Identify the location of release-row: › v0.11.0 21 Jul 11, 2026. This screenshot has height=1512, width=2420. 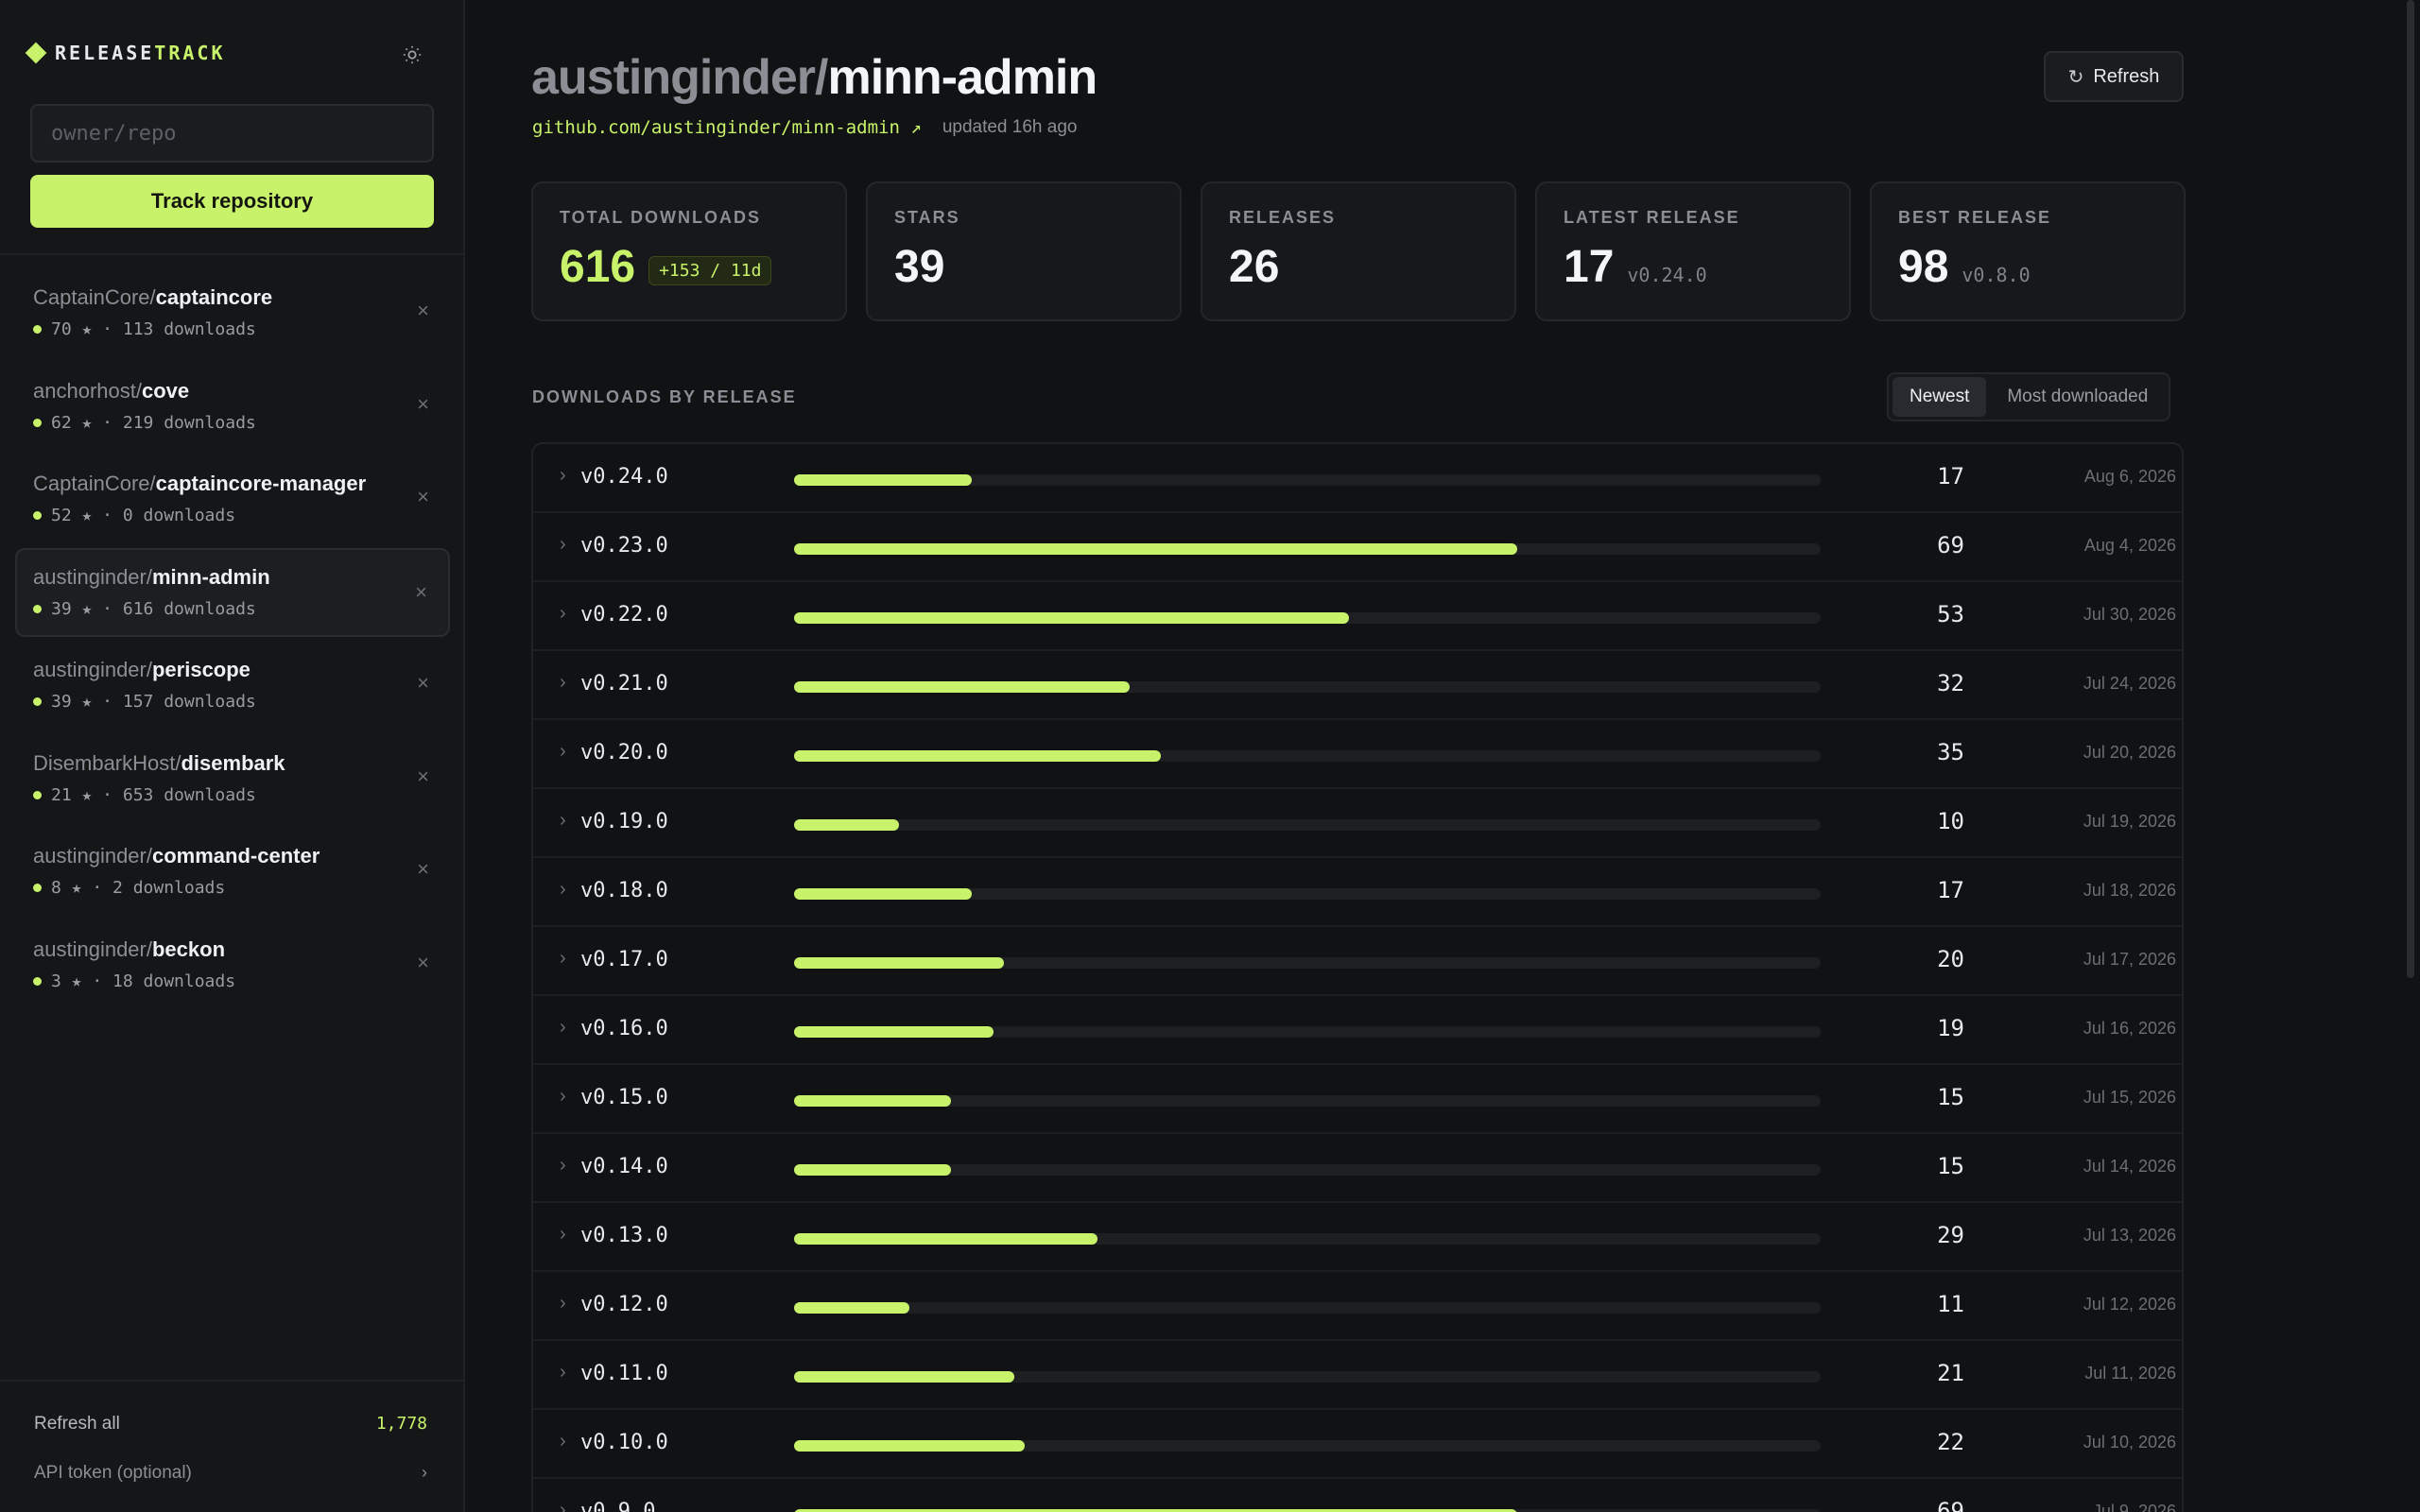
(1357, 1375).